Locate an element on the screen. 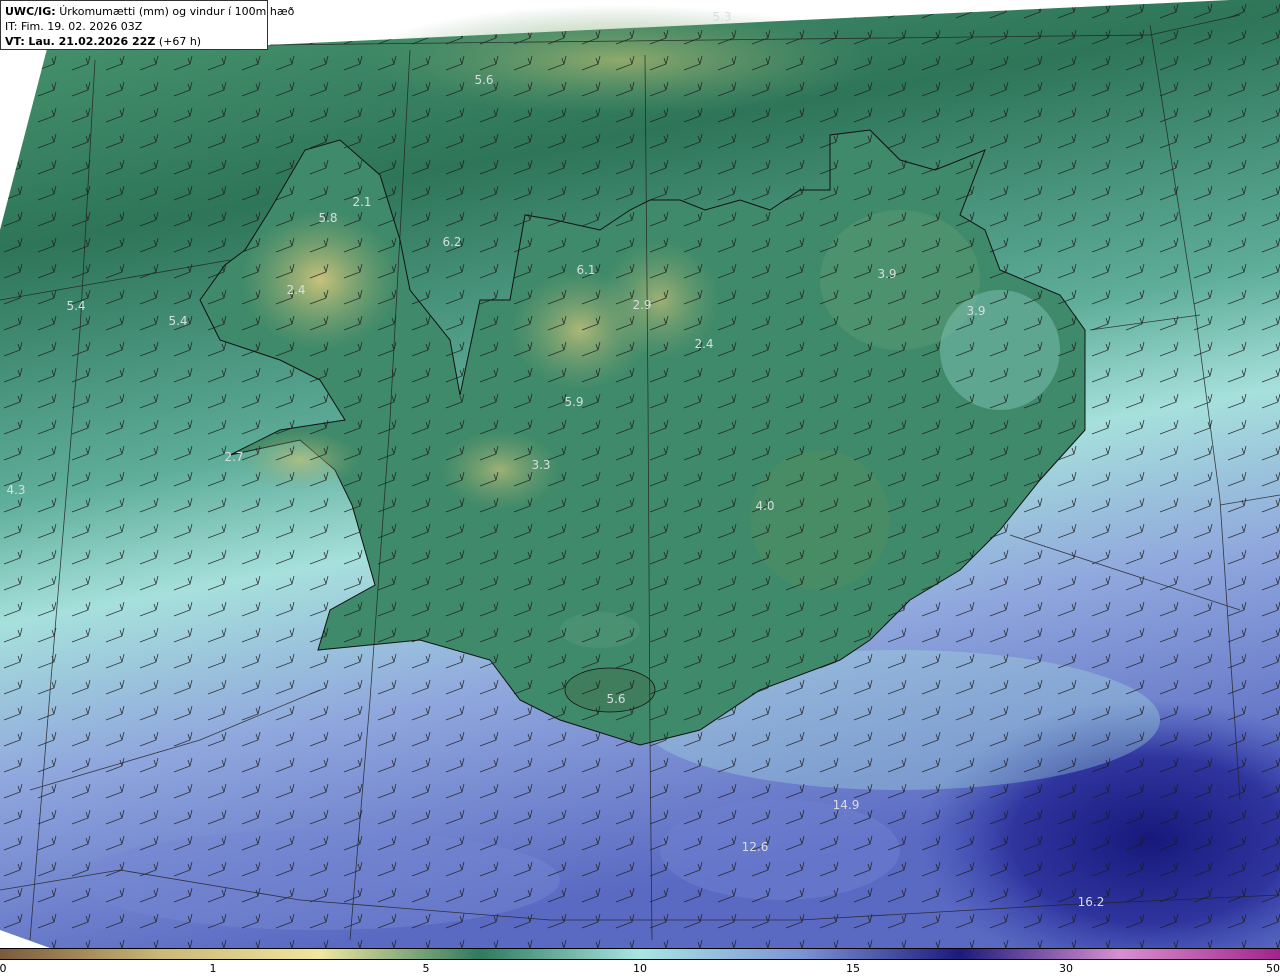 This screenshot has width=1280, height=978. colorbar-tick-1: 1 is located at coordinates (213, 968).